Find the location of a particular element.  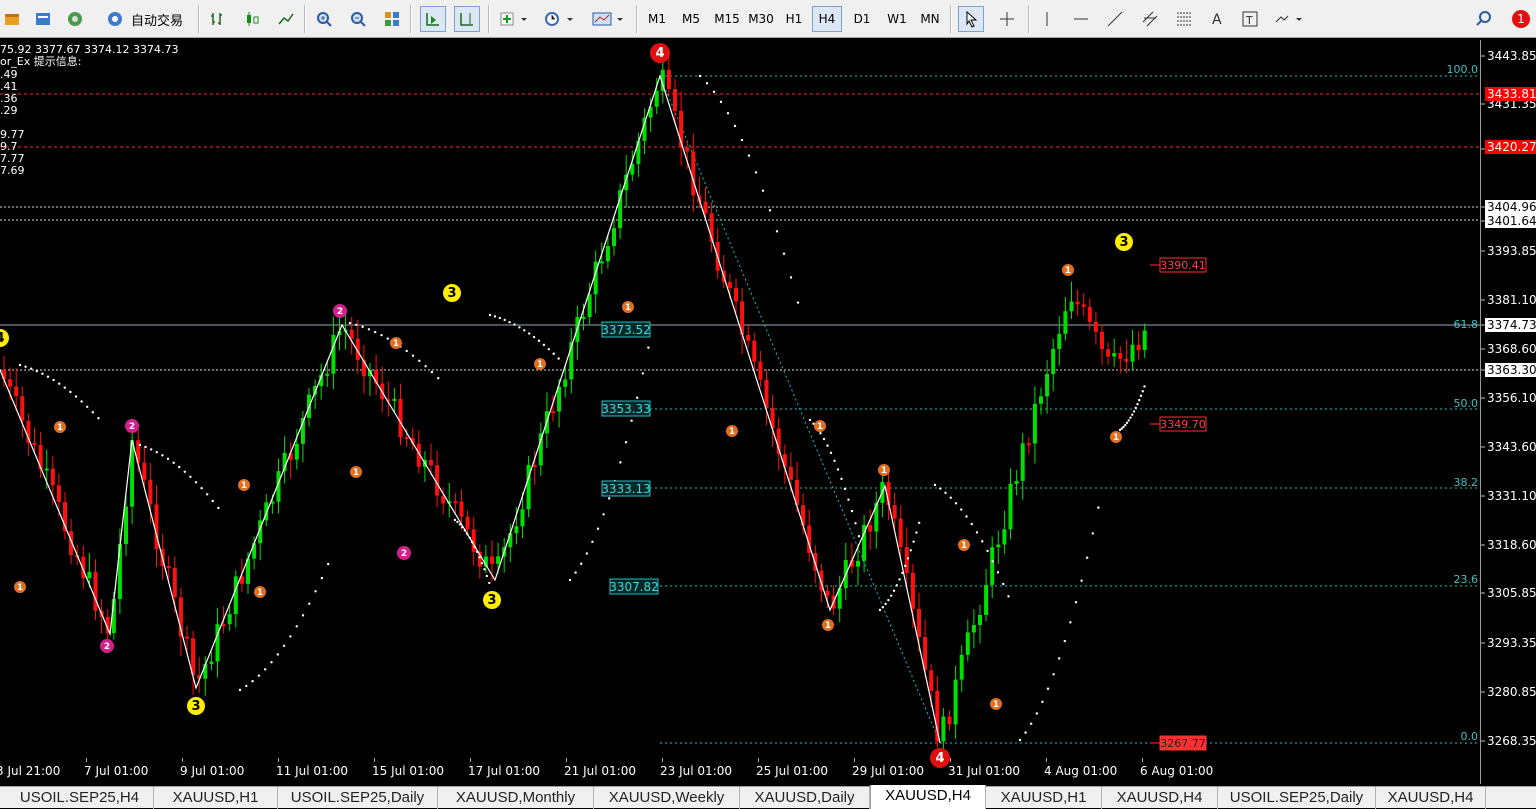

auto-trade-button: 自动交易 is located at coordinates (144, 19).